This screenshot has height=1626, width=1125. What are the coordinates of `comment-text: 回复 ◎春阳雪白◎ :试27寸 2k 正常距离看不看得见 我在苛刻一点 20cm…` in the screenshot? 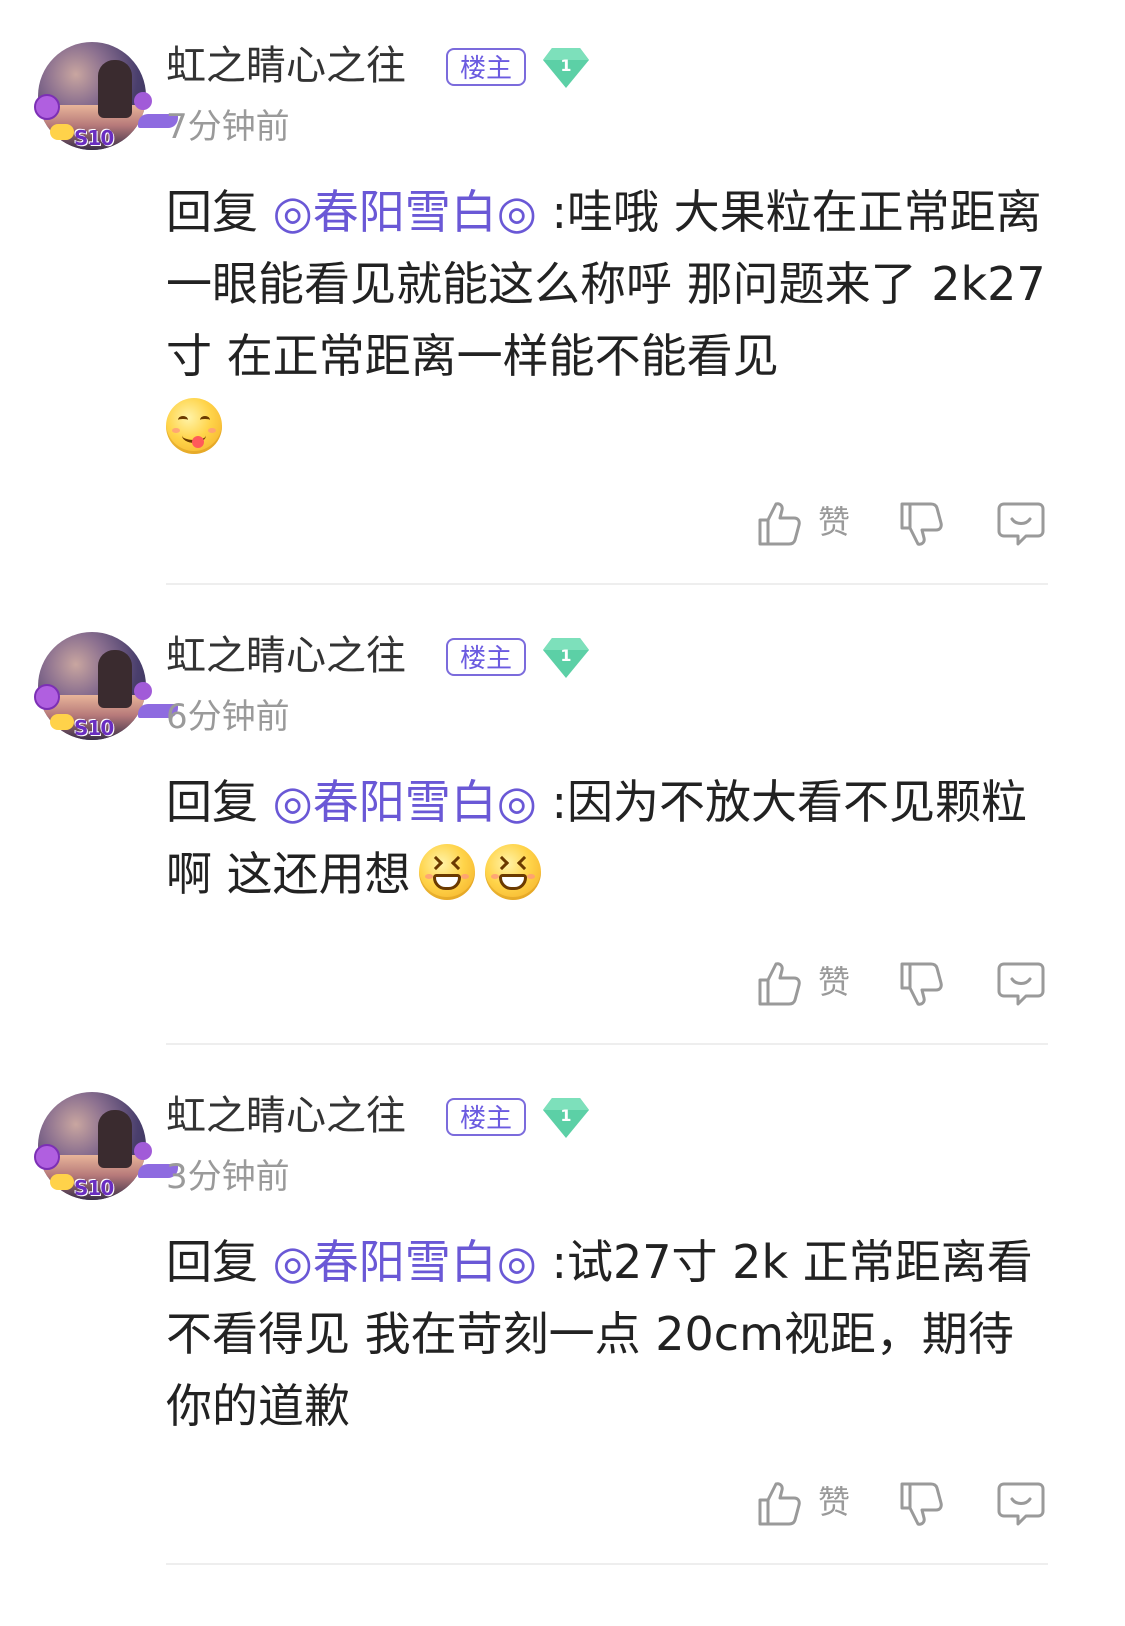 It's located at (606, 1334).